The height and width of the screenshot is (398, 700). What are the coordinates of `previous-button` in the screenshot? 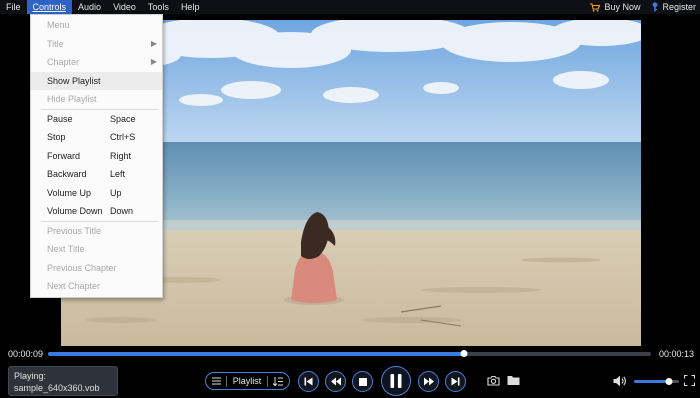 It's located at (308, 381).